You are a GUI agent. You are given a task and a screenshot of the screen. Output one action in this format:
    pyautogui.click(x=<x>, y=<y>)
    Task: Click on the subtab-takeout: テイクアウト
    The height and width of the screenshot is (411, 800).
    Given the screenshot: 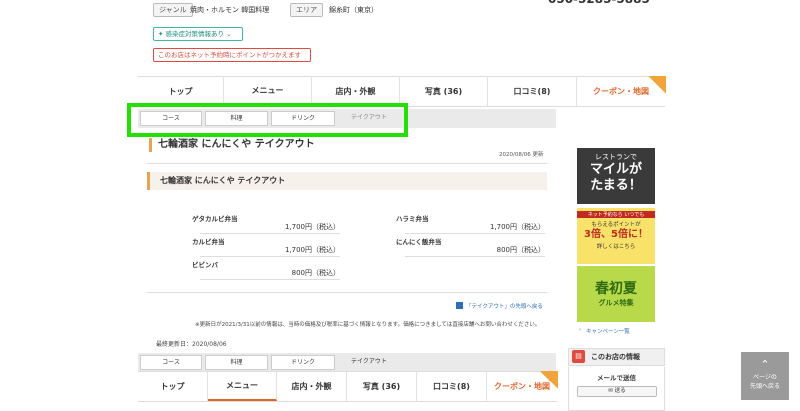 What is the action you would take?
    pyautogui.click(x=369, y=362)
    